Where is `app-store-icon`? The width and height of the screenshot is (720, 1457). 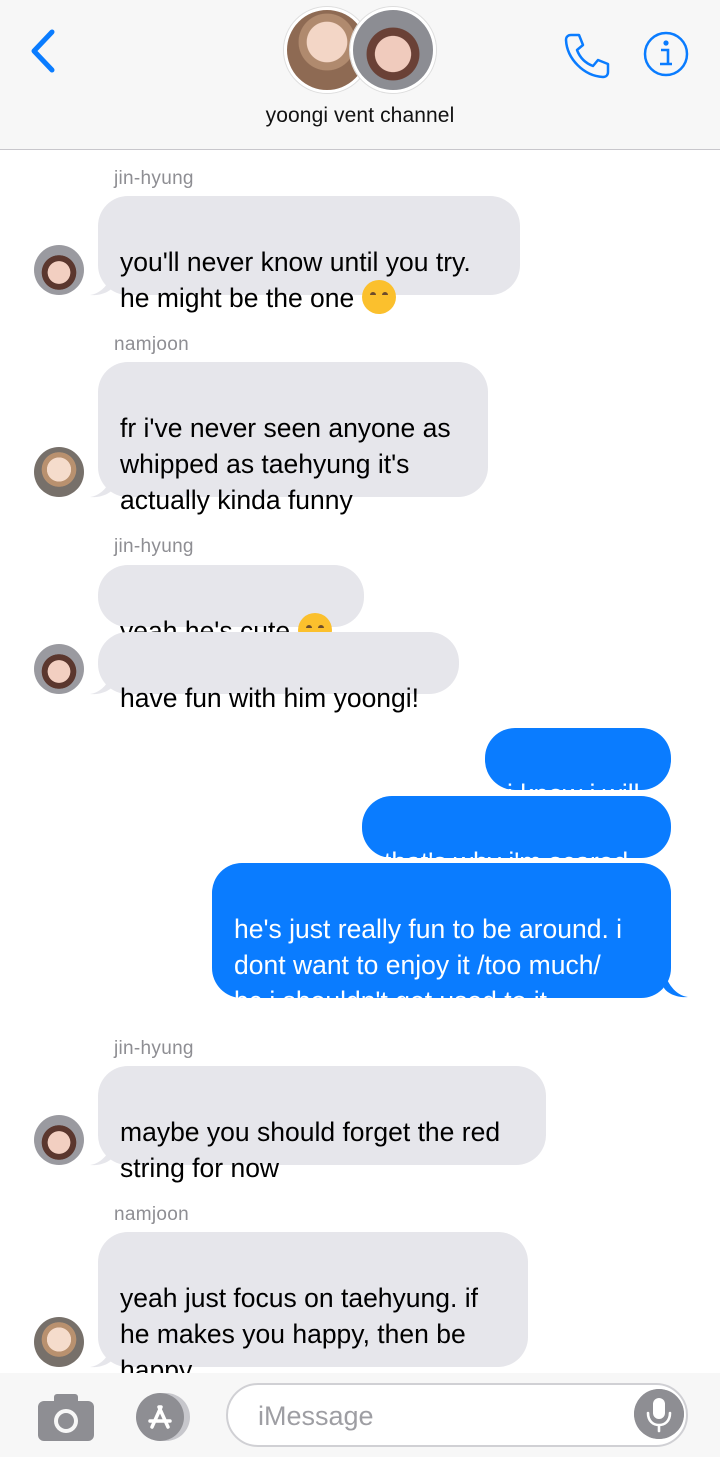
app-store-icon is located at coordinates (163, 1417).